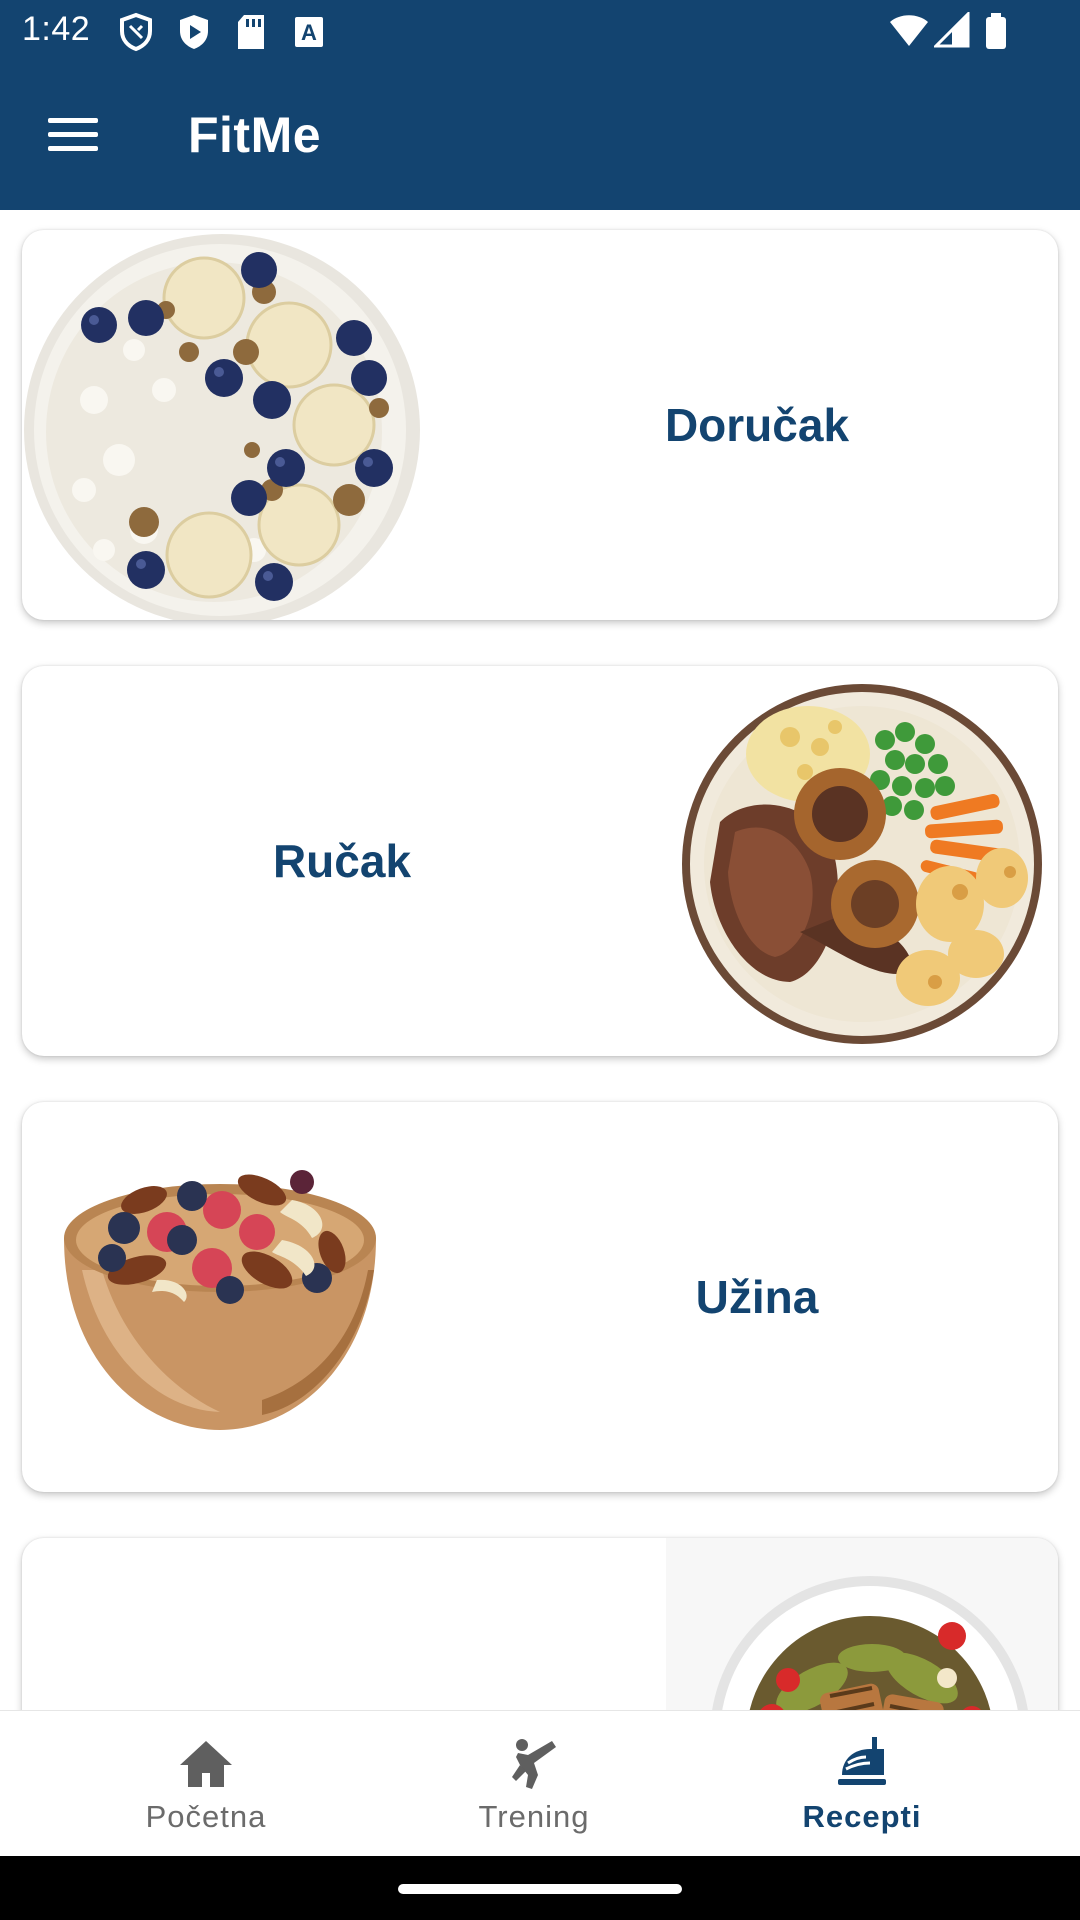 The height and width of the screenshot is (1920, 1080). Describe the element at coordinates (136, 32) in the screenshot. I see `shield-icon` at that location.